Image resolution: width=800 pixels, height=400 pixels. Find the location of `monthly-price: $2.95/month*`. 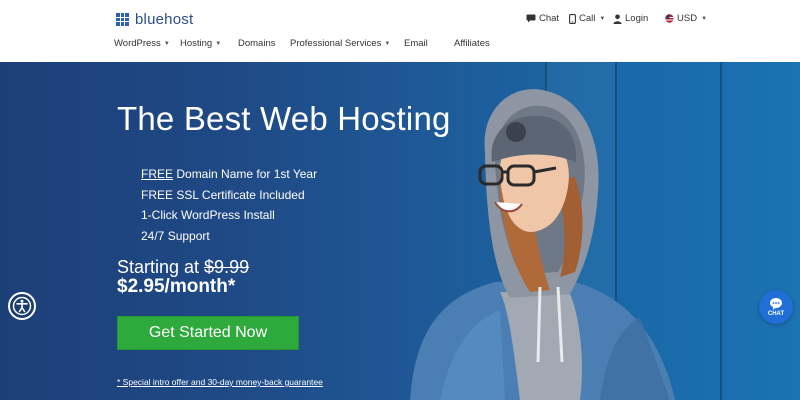

monthly-price: $2.95/month* is located at coordinates (176, 286).